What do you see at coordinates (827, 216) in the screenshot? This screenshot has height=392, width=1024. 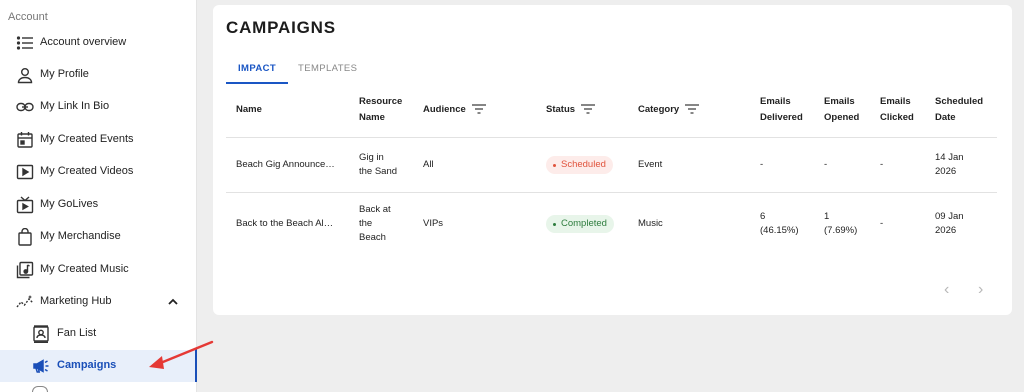 I see `cell-line: 1` at bounding box center [827, 216].